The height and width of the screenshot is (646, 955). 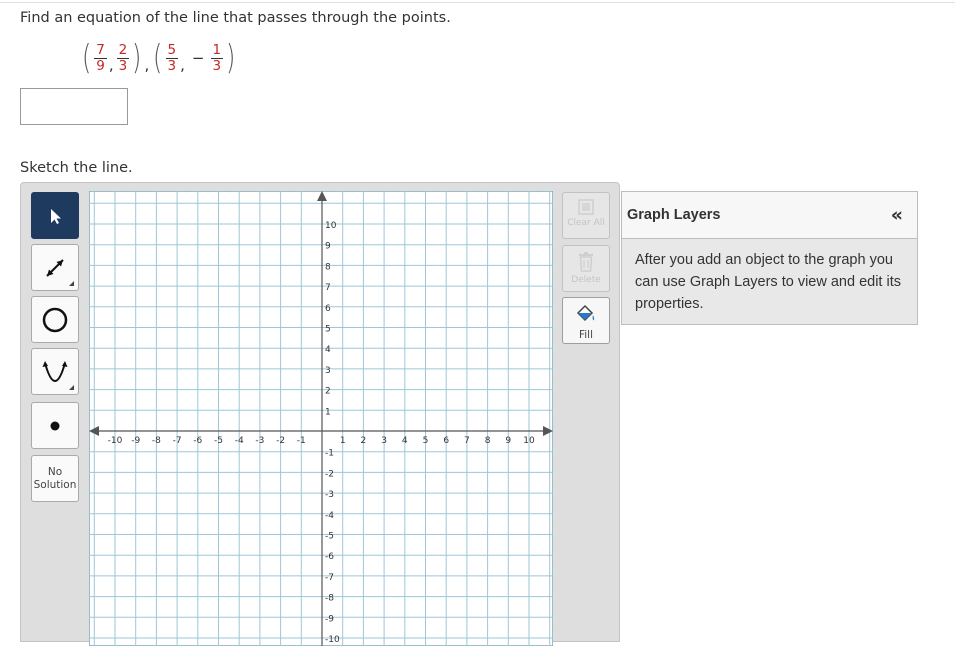 What do you see at coordinates (508, 441) in the screenshot?
I see `x-tick-label: 9` at bounding box center [508, 441].